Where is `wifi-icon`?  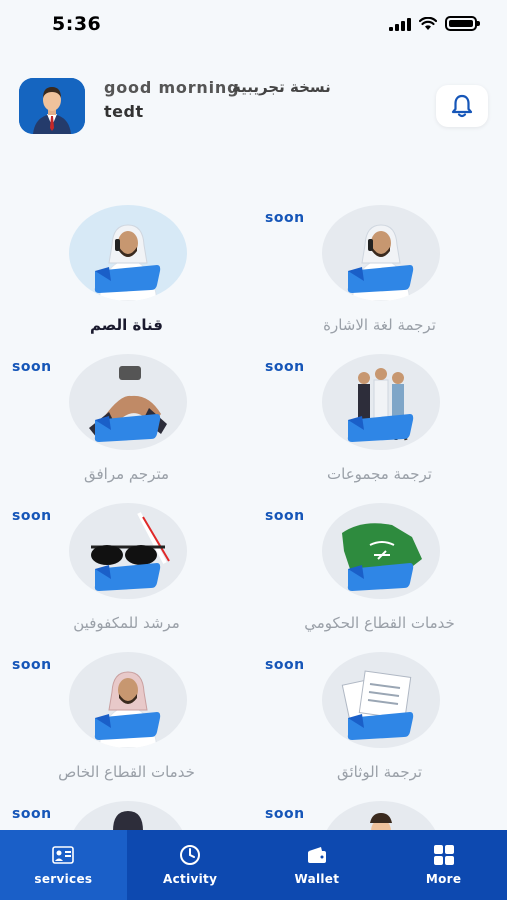 wifi-icon is located at coordinates (428, 23).